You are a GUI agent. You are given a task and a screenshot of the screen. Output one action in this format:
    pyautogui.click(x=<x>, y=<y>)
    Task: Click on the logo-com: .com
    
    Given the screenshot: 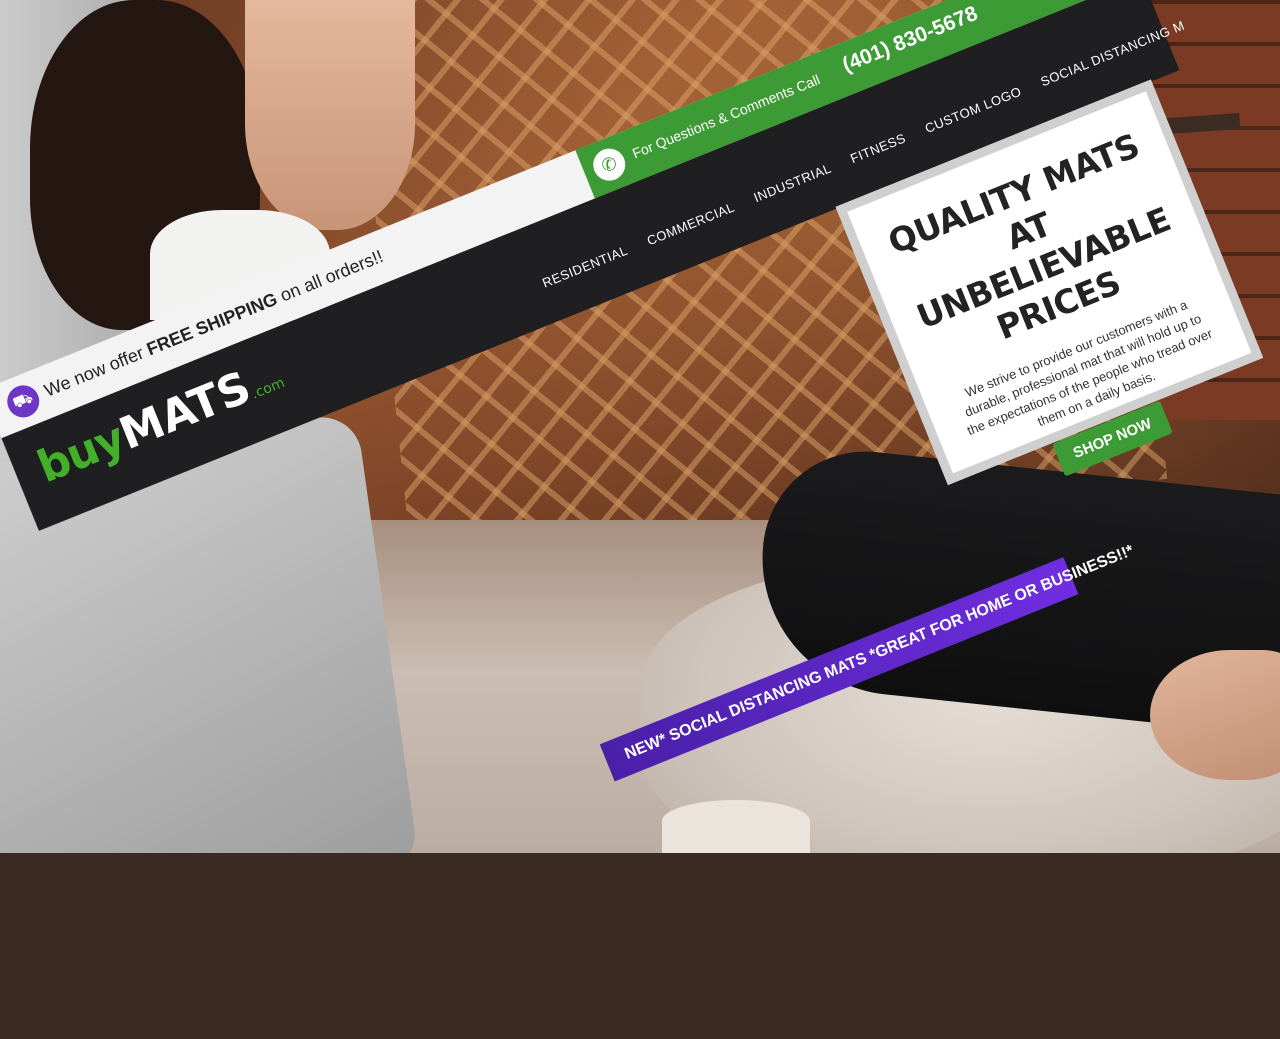 What is the action you would take?
    pyautogui.click(x=268, y=388)
    